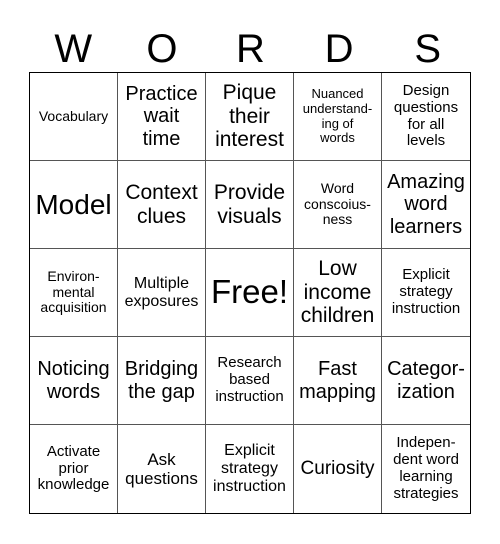  Describe the element at coordinates (162, 117) in the screenshot. I see `bingo-cell: Practice wait time` at that location.